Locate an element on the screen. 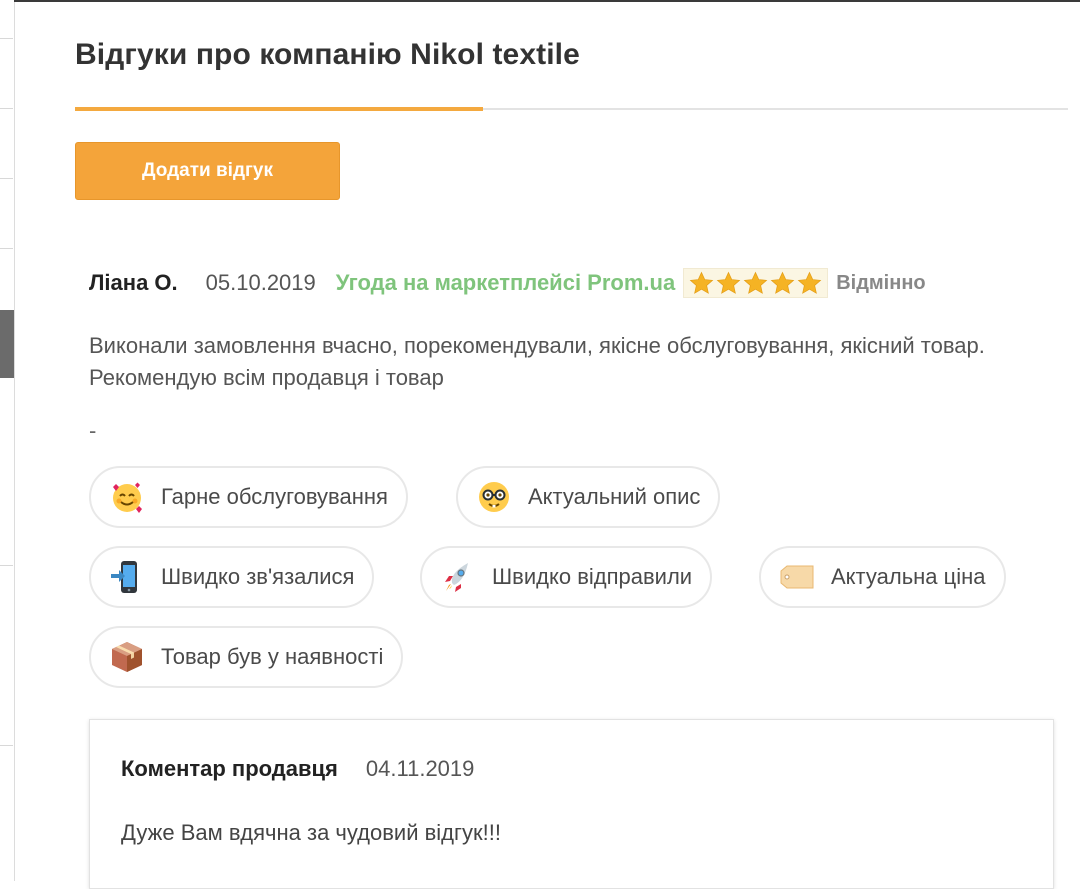 The height and width of the screenshot is (889, 1080). tag-chip: Гарне обслуговування is located at coordinates (248, 497).